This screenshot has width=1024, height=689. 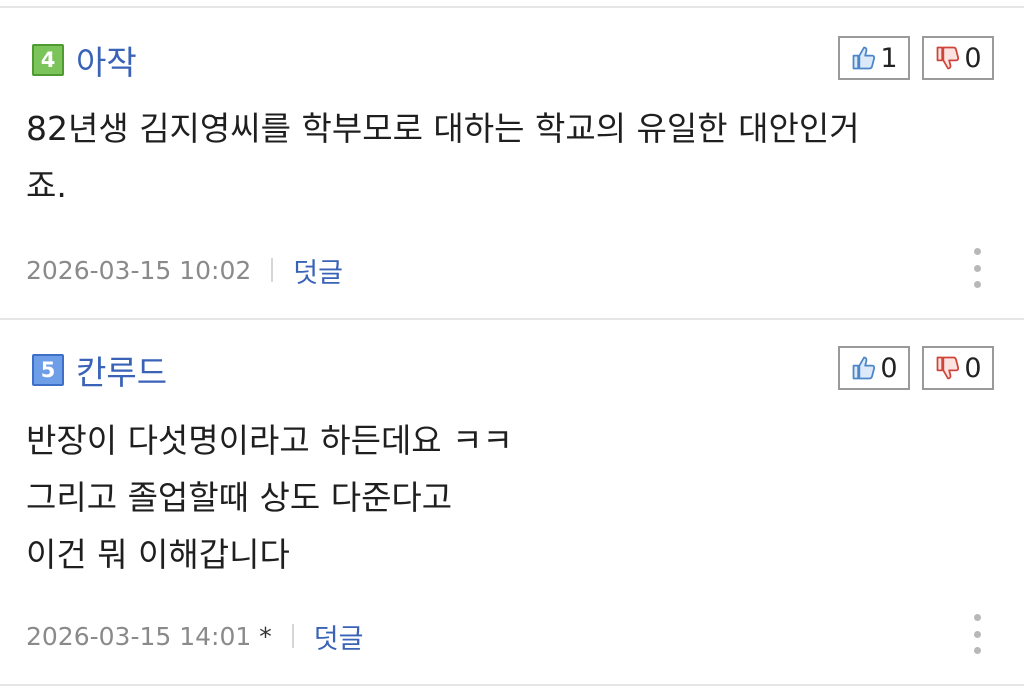 What do you see at coordinates (269, 440) in the screenshot?
I see `comment-line: 반장이 다섯명이라고 하든데요 ㅋㅋ` at bounding box center [269, 440].